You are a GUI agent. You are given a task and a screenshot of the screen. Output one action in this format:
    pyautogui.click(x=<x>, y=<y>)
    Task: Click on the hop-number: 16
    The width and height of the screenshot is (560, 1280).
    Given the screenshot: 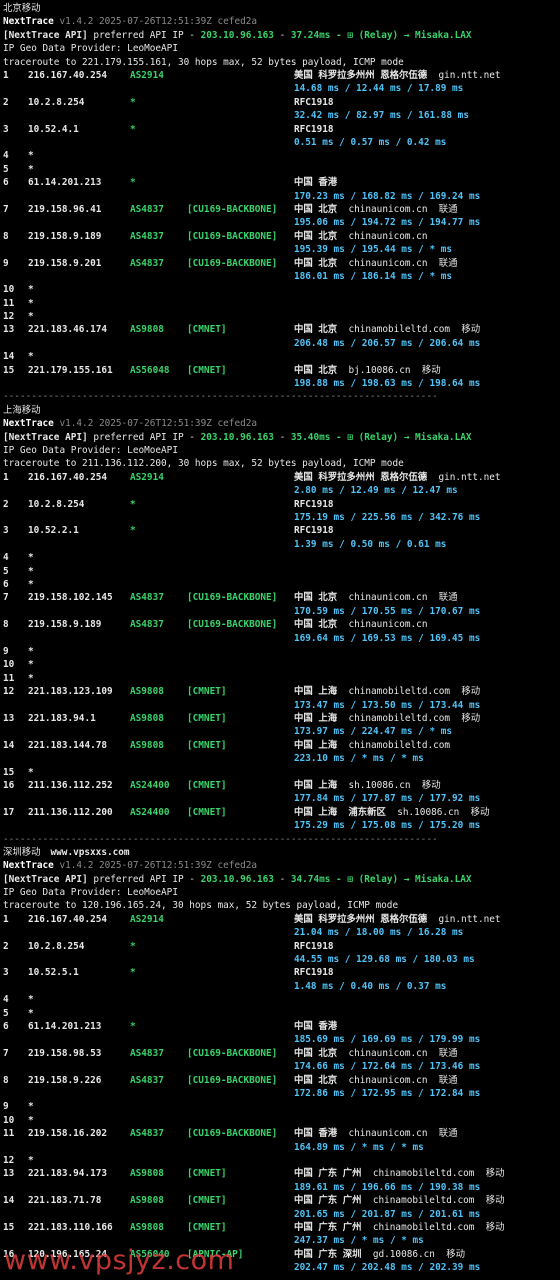 What is the action you would take?
    pyautogui.click(x=9, y=785)
    